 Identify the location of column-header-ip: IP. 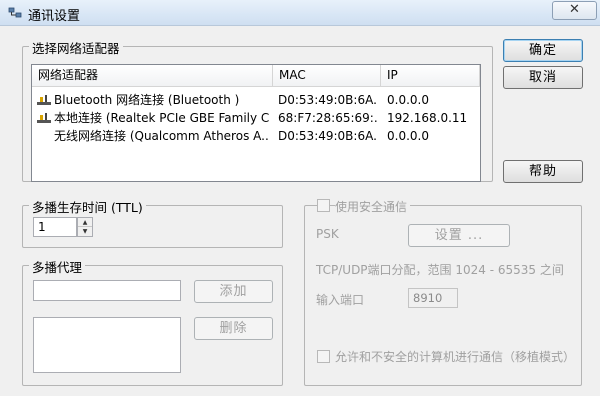
(430, 76).